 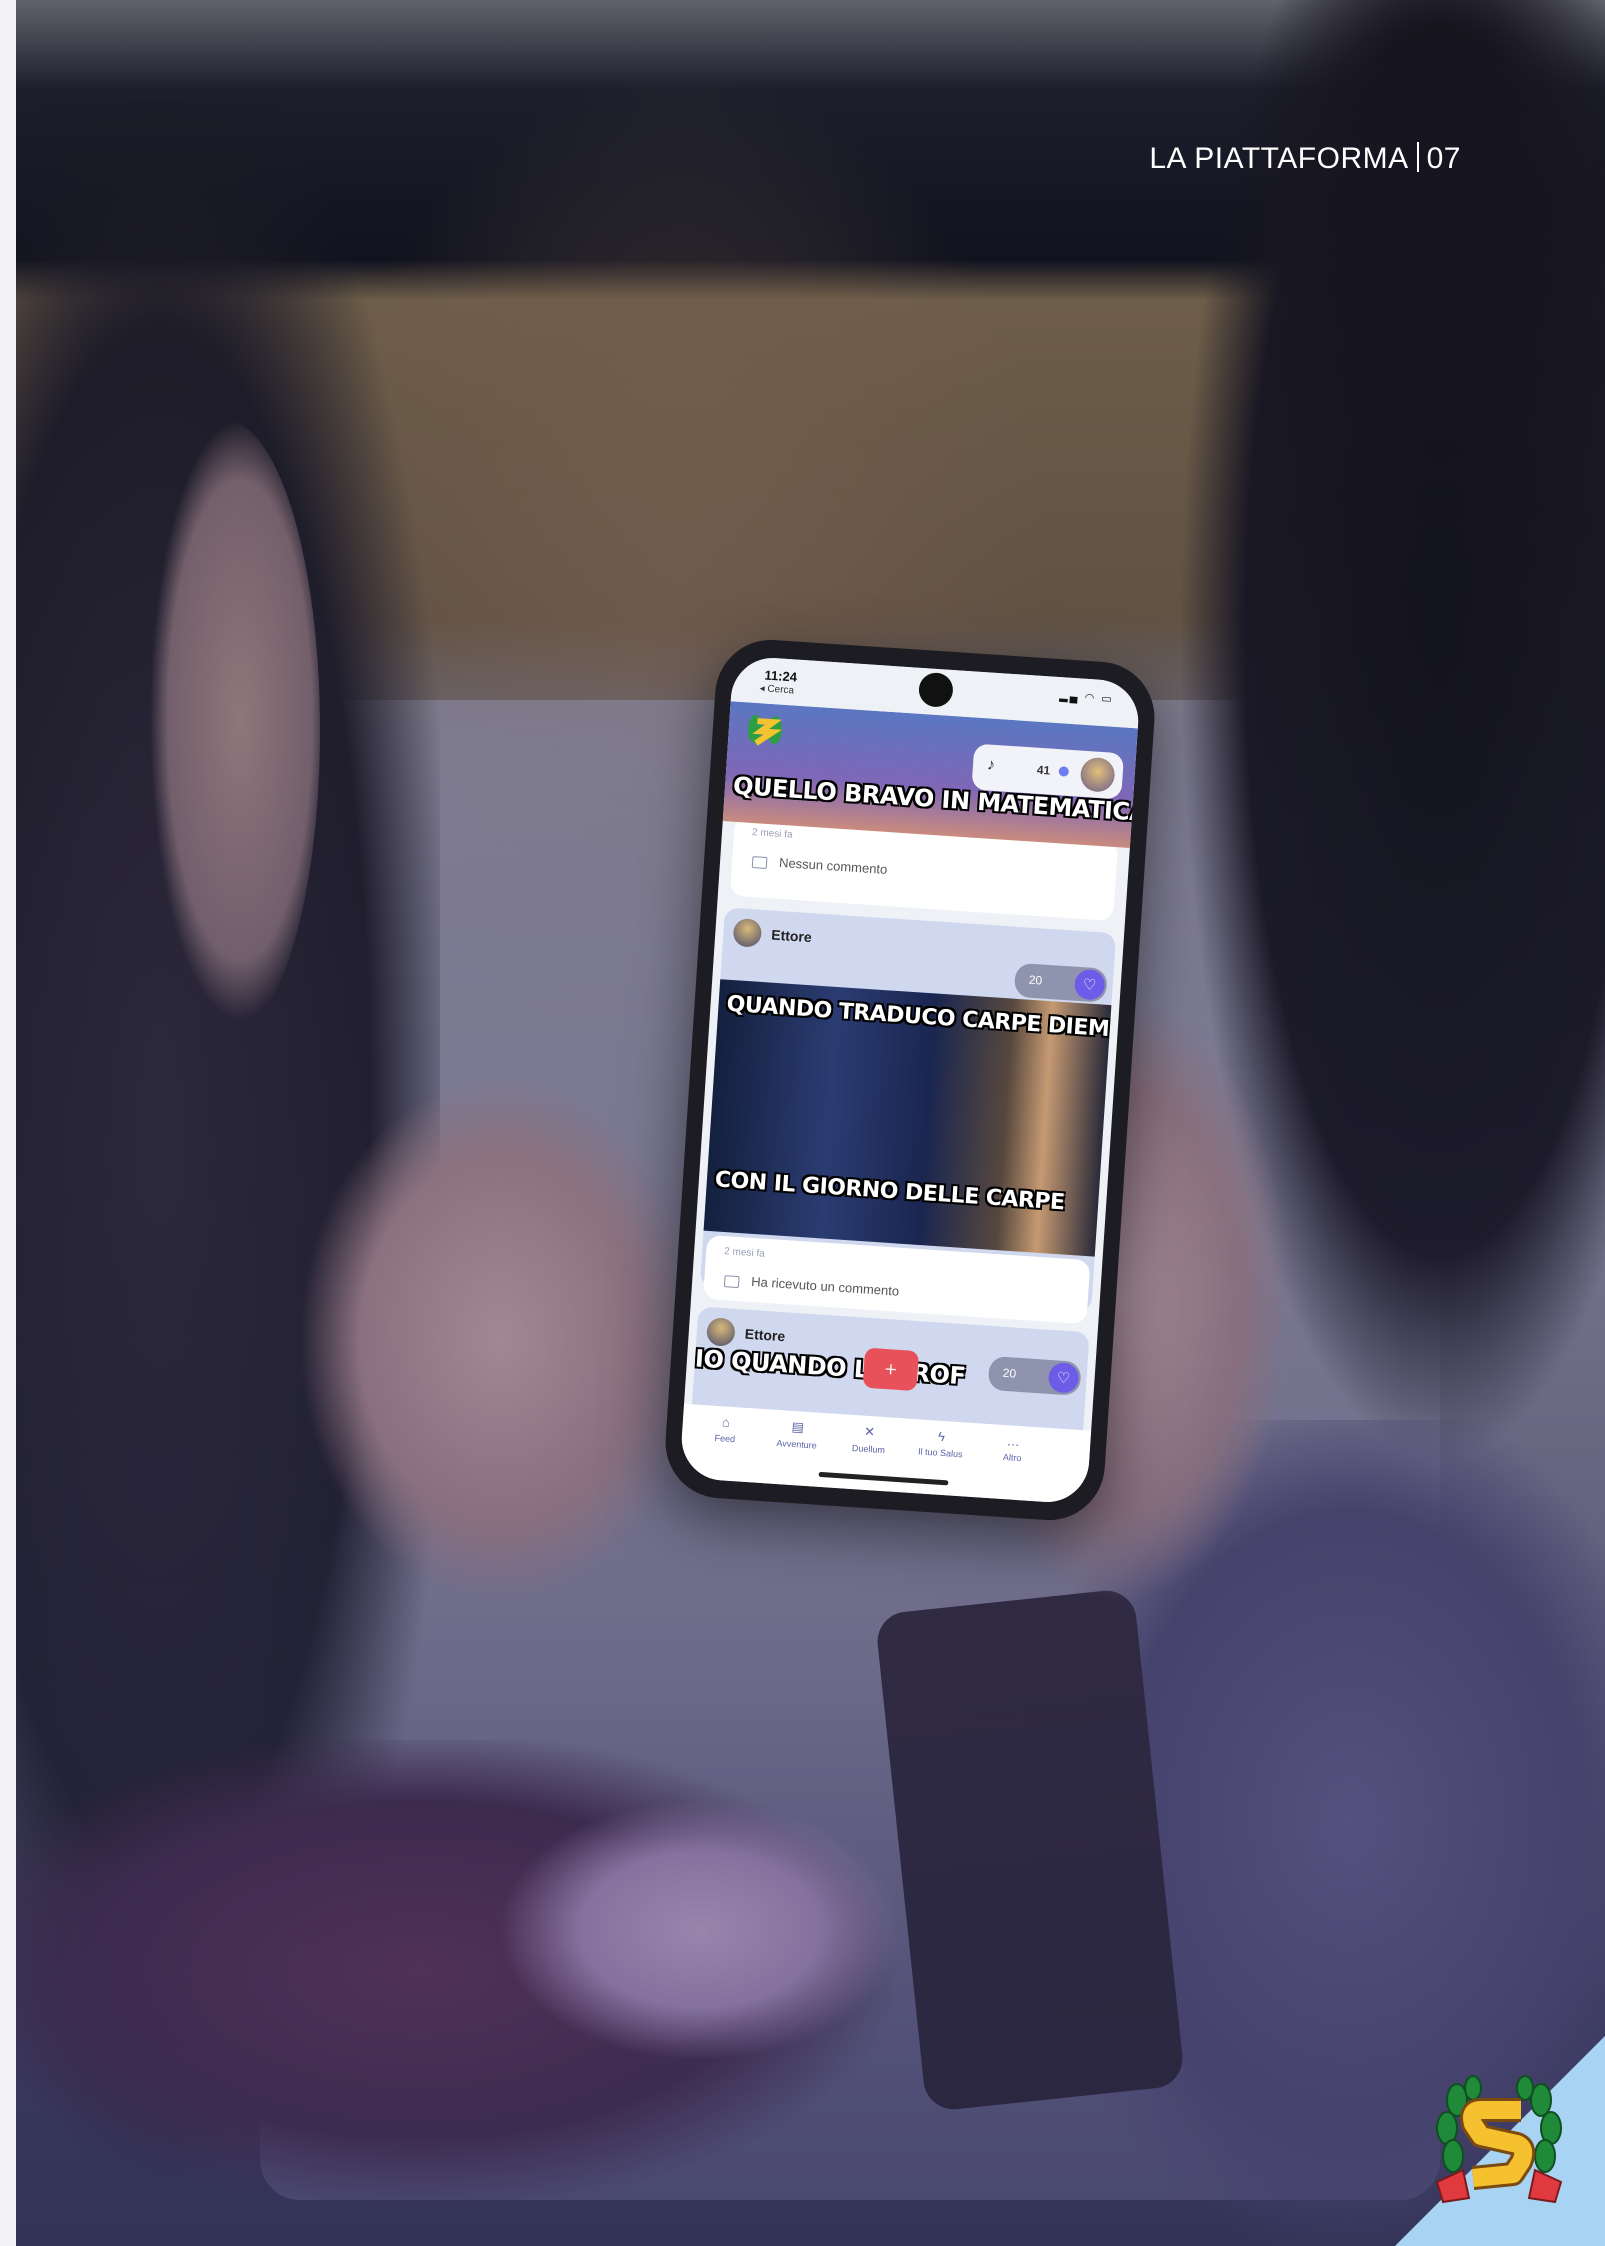 I want to click on comment-text: Nessun commento, so click(x=833, y=866).